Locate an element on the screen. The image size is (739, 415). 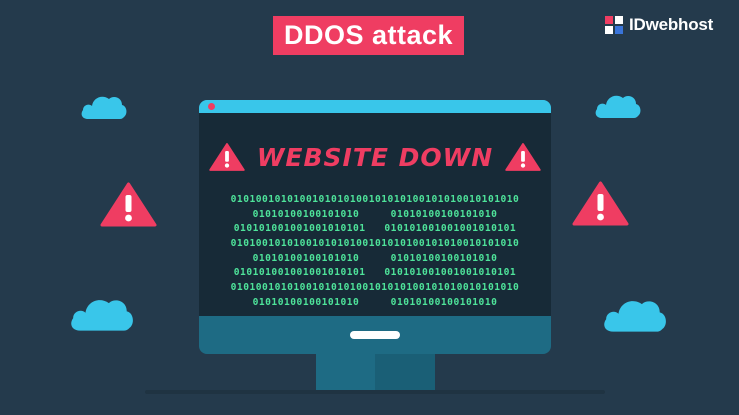
title-badge: DDOS attack is located at coordinates (368, 35).